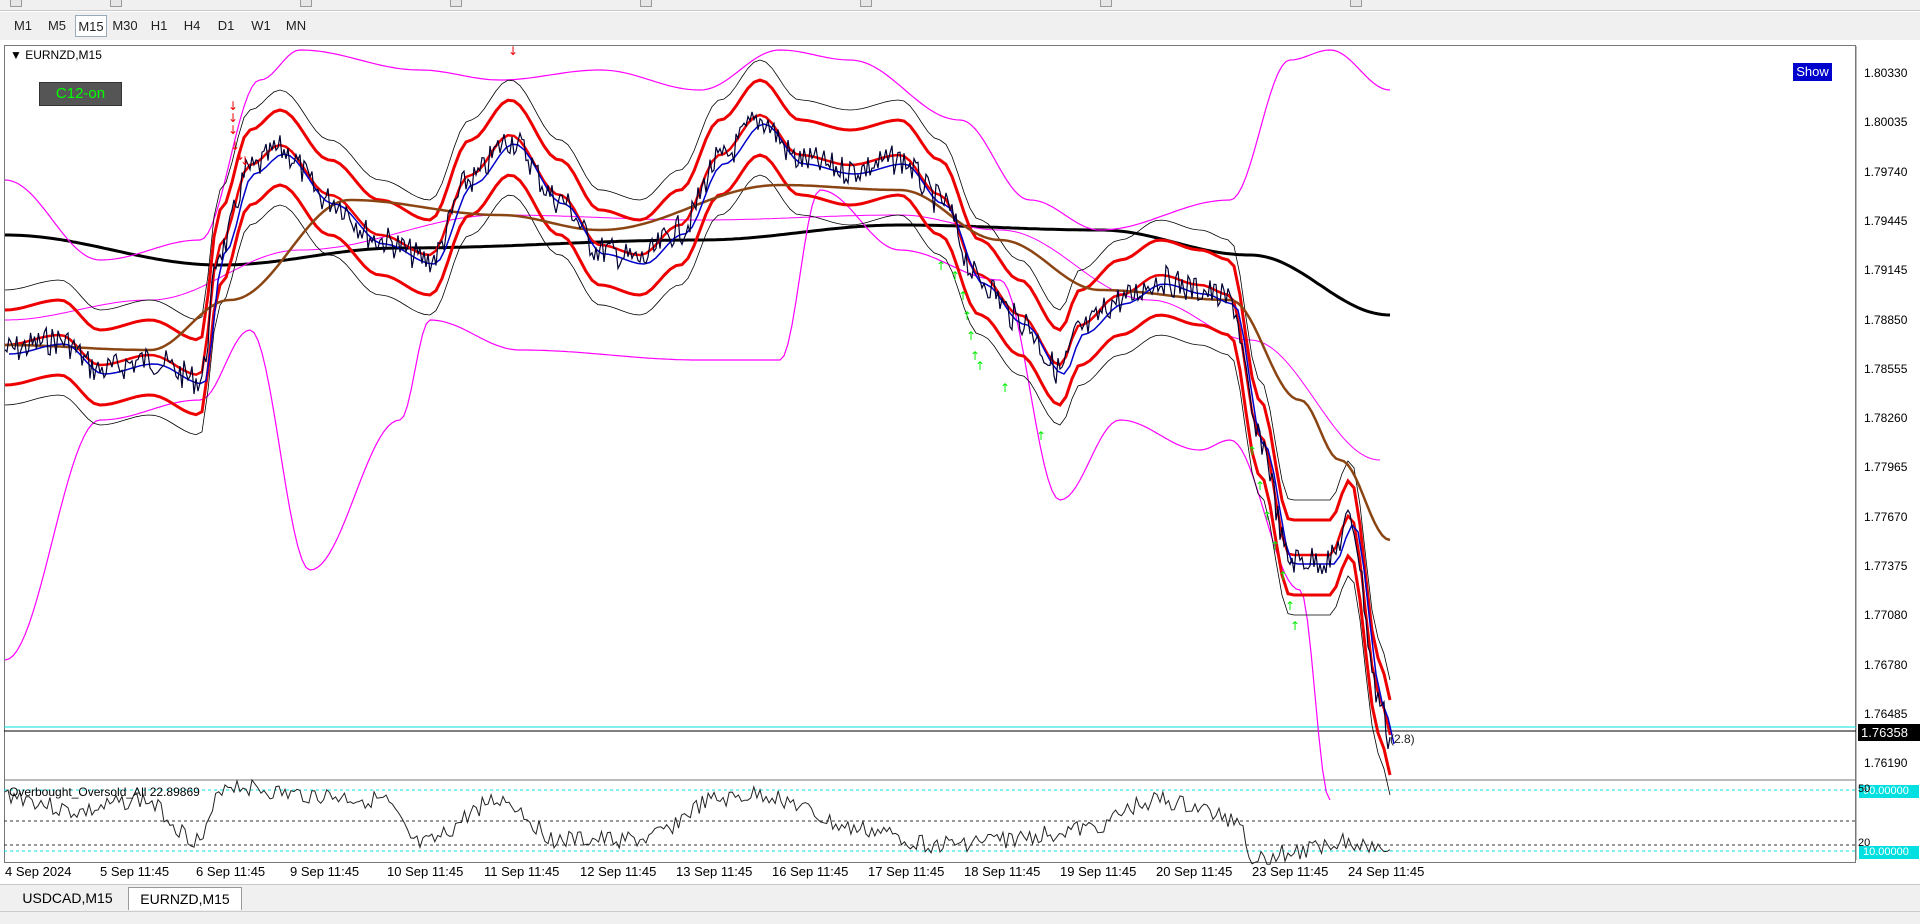  What do you see at coordinates (1886, 615) in the screenshot?
I see `price-axis-label: 1.77080` at bounding box center [1886, 615].